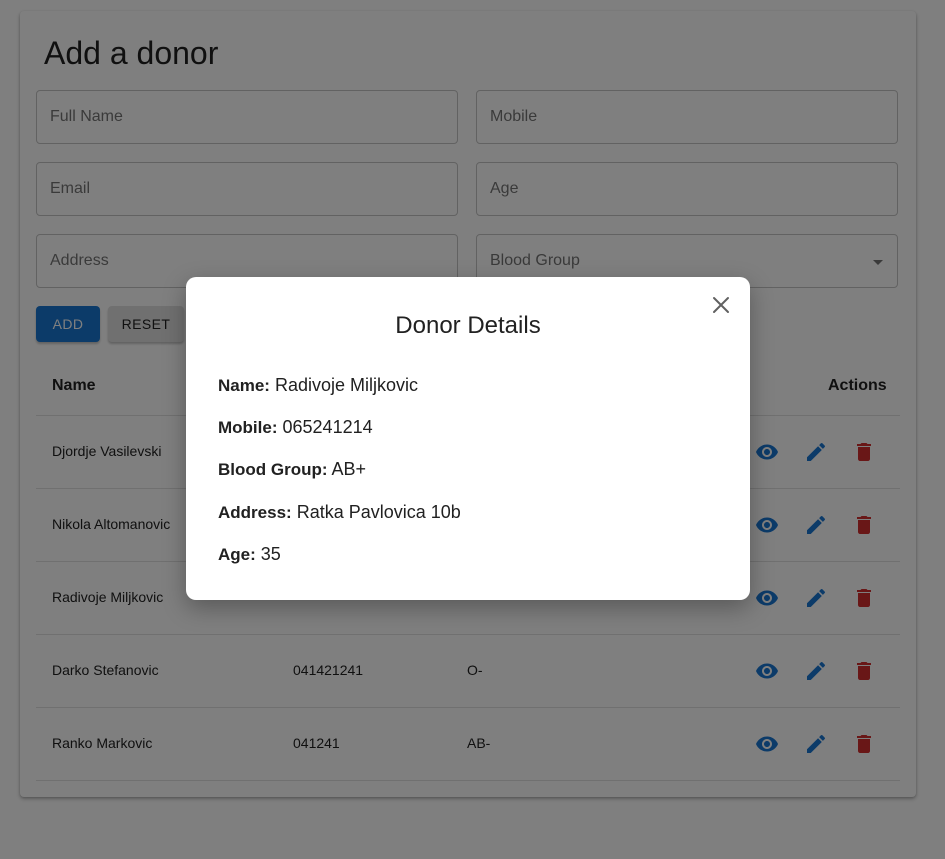 This screenshot has height=859, width=945. I want to click on detail-label: Address:, so click(255, 512).